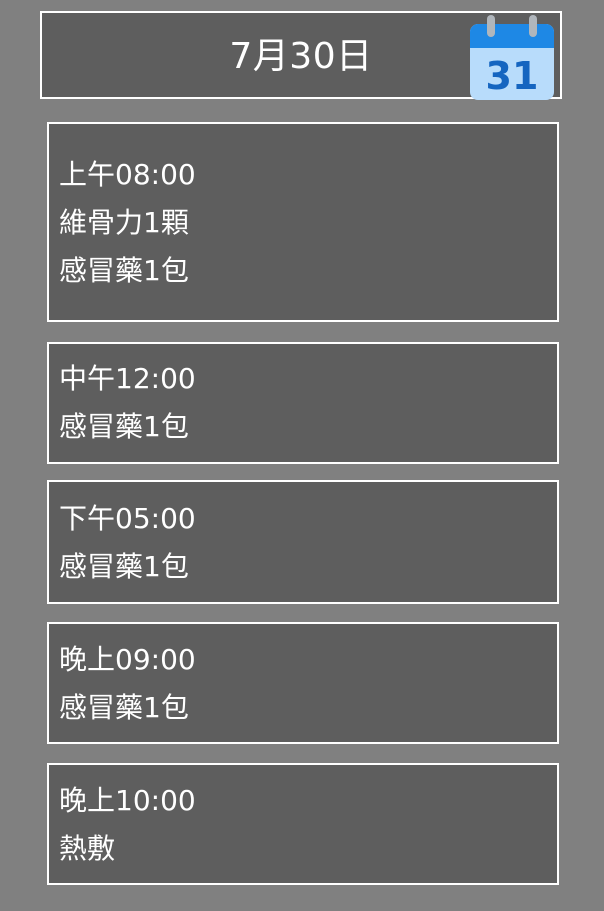 This screenshot has height=911, width=604. What do you see at coordinates (303, 683) in the screenshot?
I see `schedule-card: 晚上09:00 感冒藥1包` at bounding box center [303, 683].